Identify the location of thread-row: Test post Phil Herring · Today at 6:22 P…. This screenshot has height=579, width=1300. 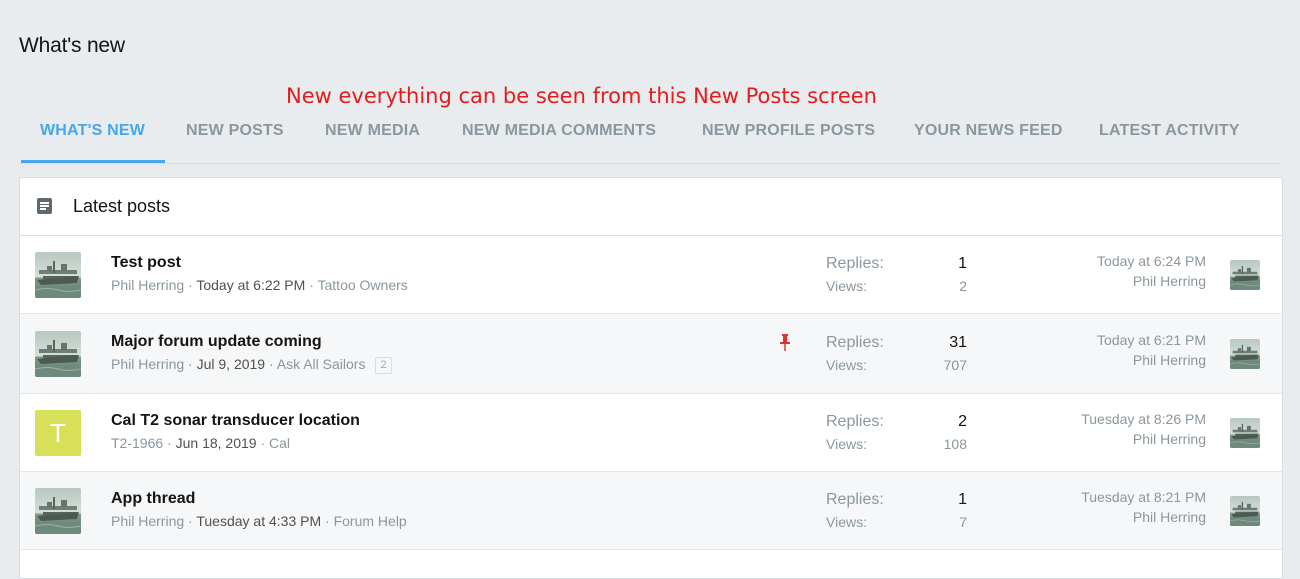
(651, 275).